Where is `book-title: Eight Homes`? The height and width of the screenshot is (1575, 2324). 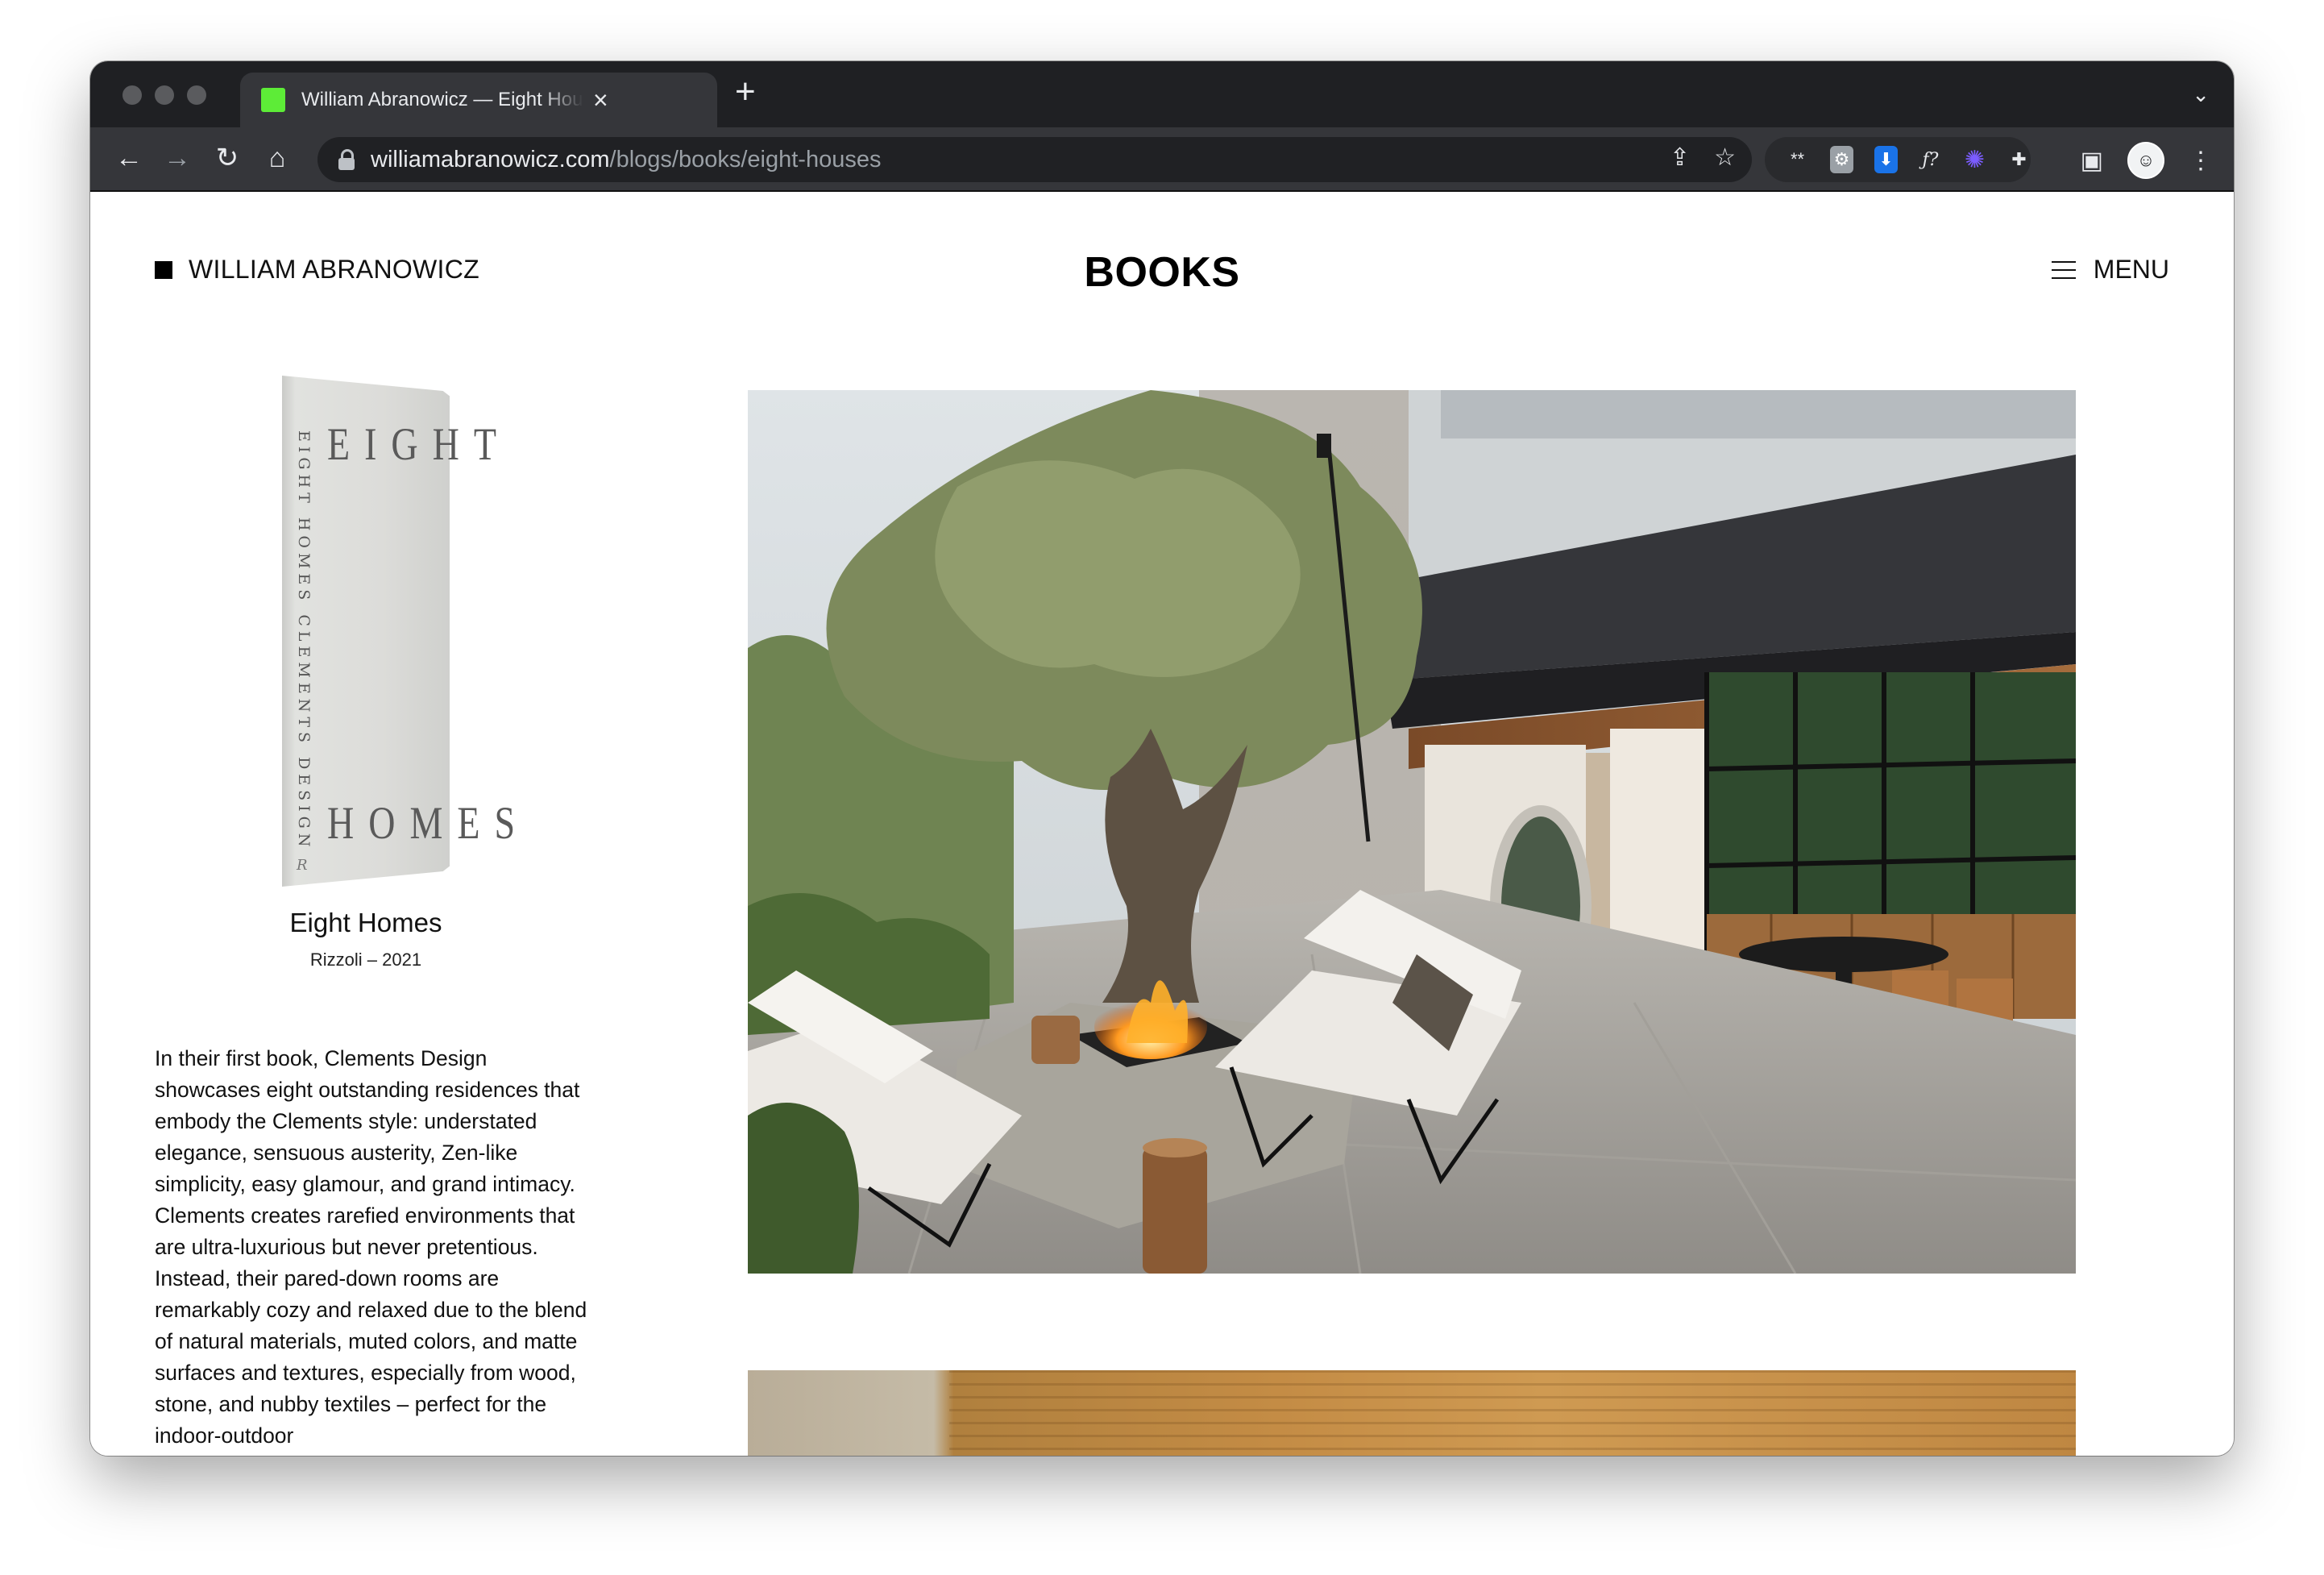
book-title: Eight Homes is located at coordinates (365, 922).